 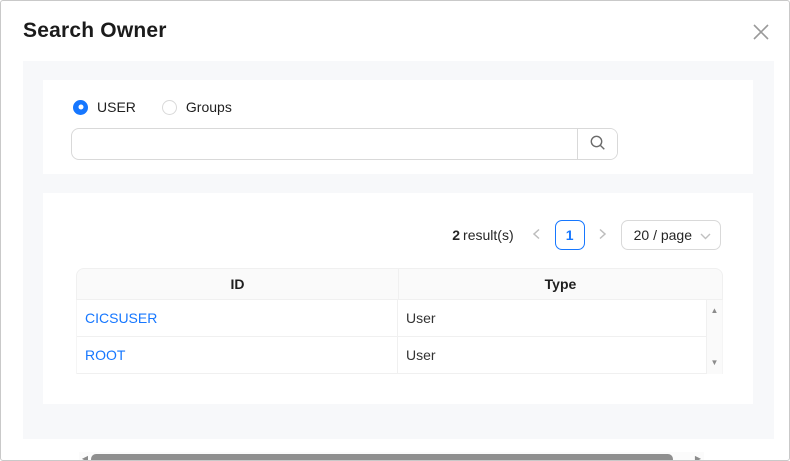 I want to click on close-button, so click(x=761, y=33).